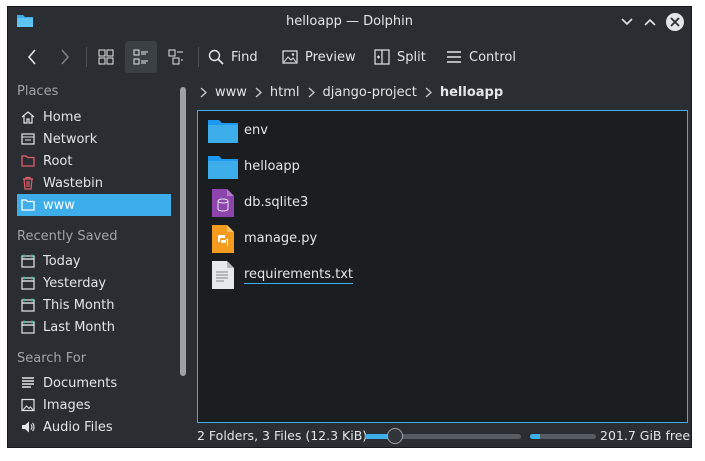  What do you see at coordinates (70, 139) in the screenshot?
I see `sidebar-item-label: Network` at bounding box center [70, 139].